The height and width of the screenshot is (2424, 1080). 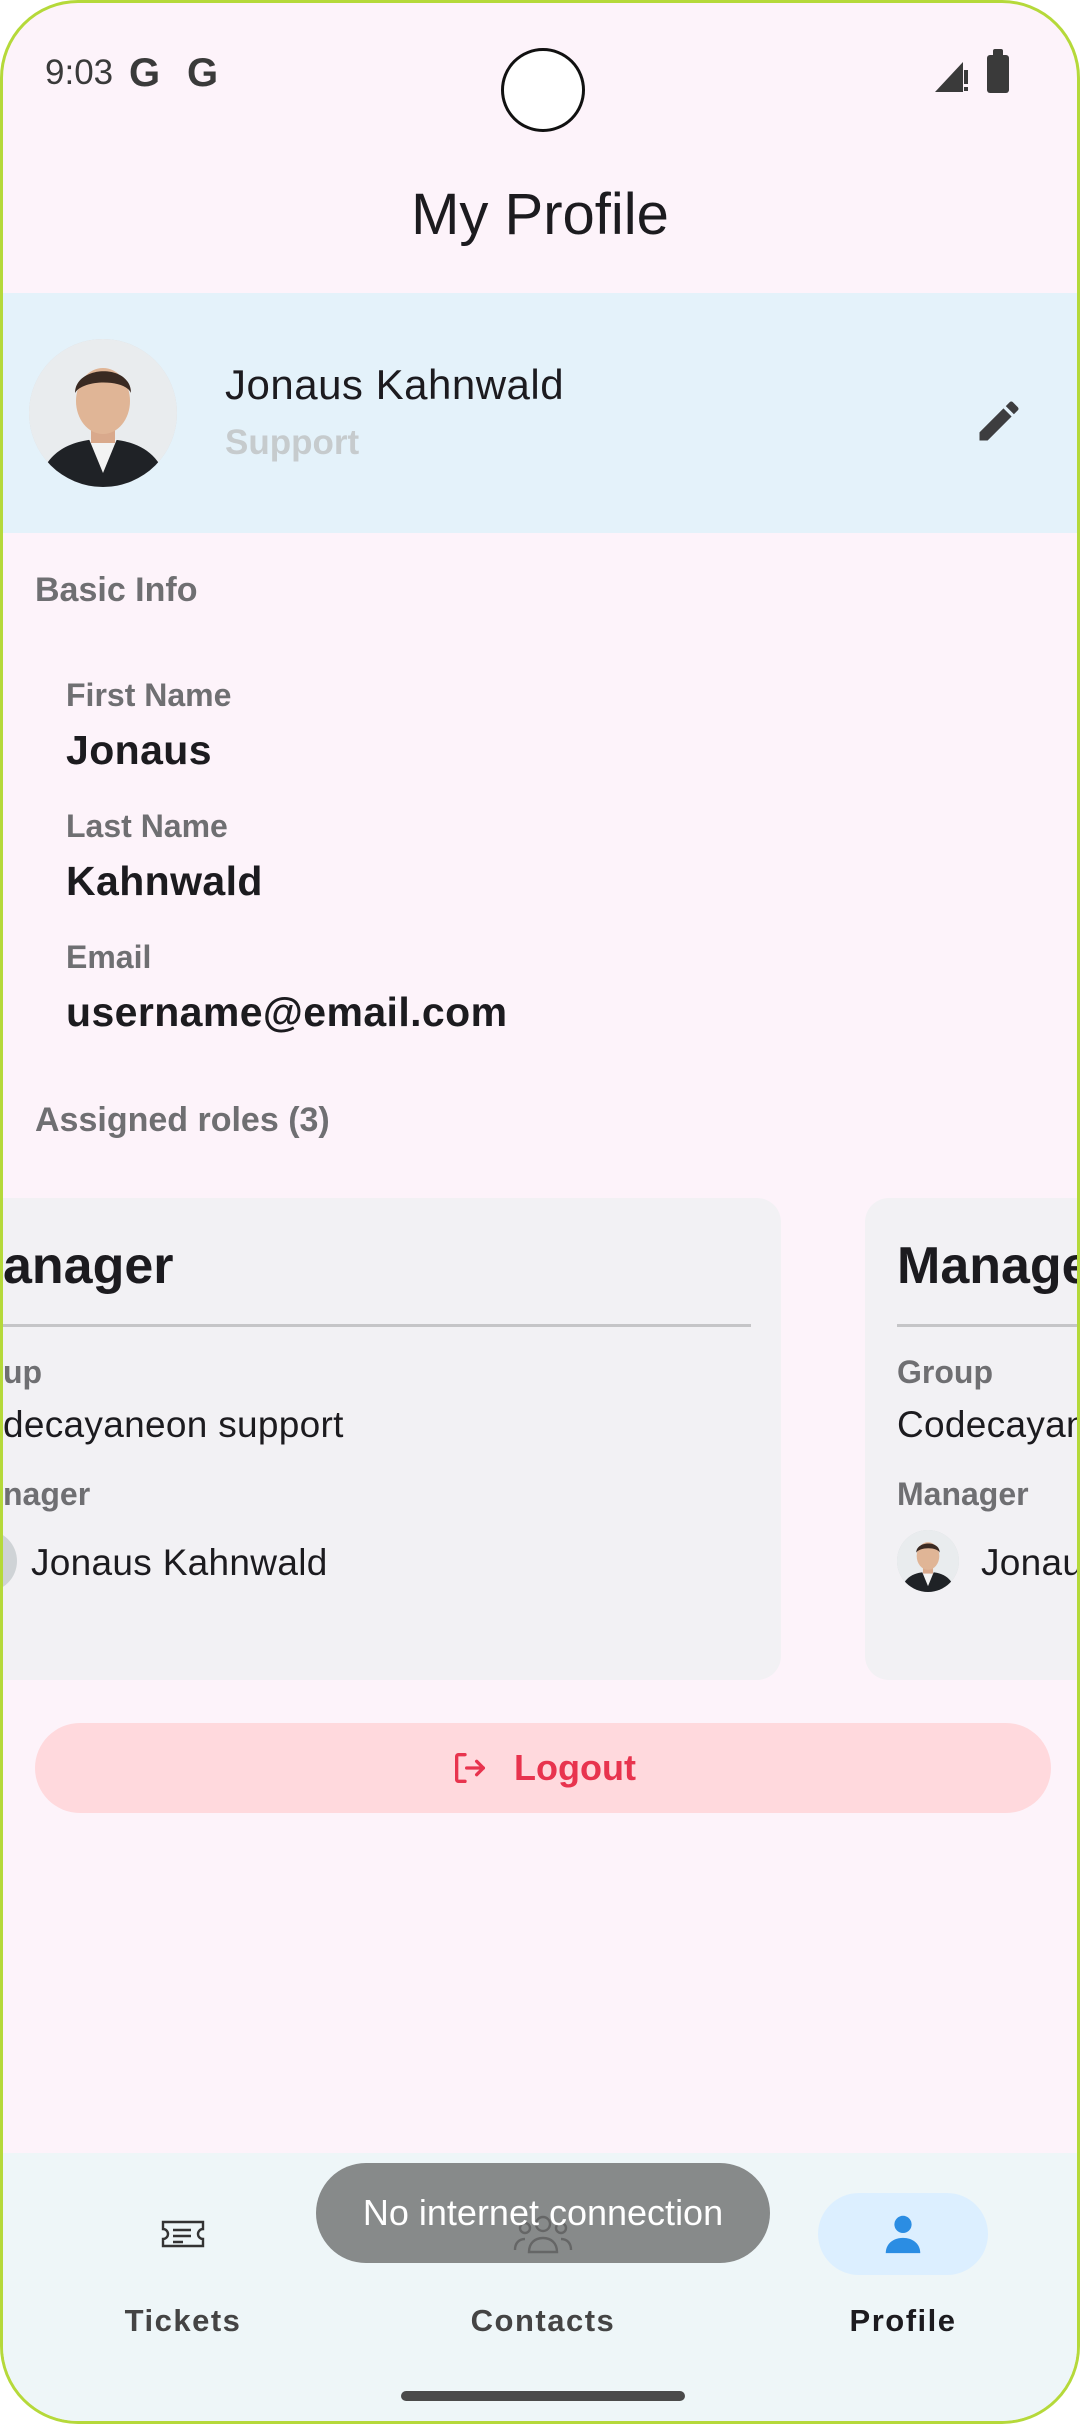 I want to click on role-title: anager, so click(x=88, y=1266).